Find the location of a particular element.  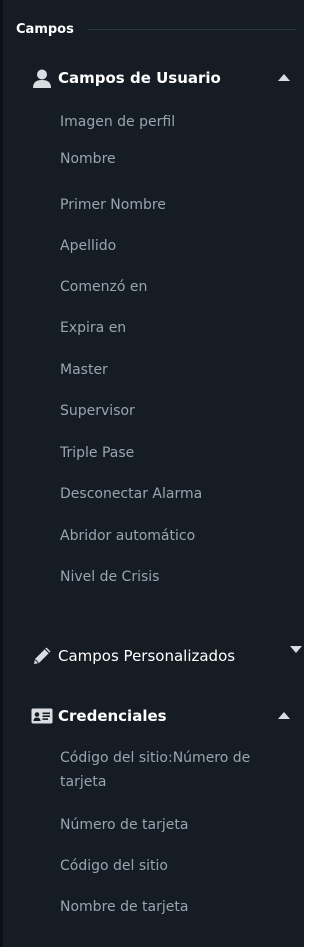

user-field-item: Supervisor is located at coordinates (180, 411).